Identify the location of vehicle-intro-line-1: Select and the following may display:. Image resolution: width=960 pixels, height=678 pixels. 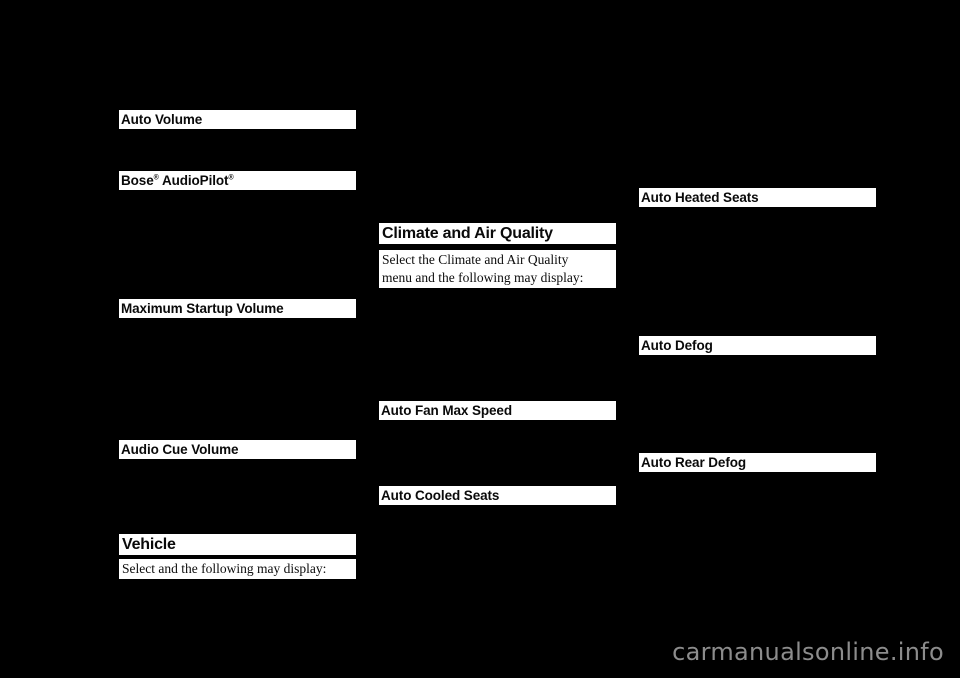
(224, 568).